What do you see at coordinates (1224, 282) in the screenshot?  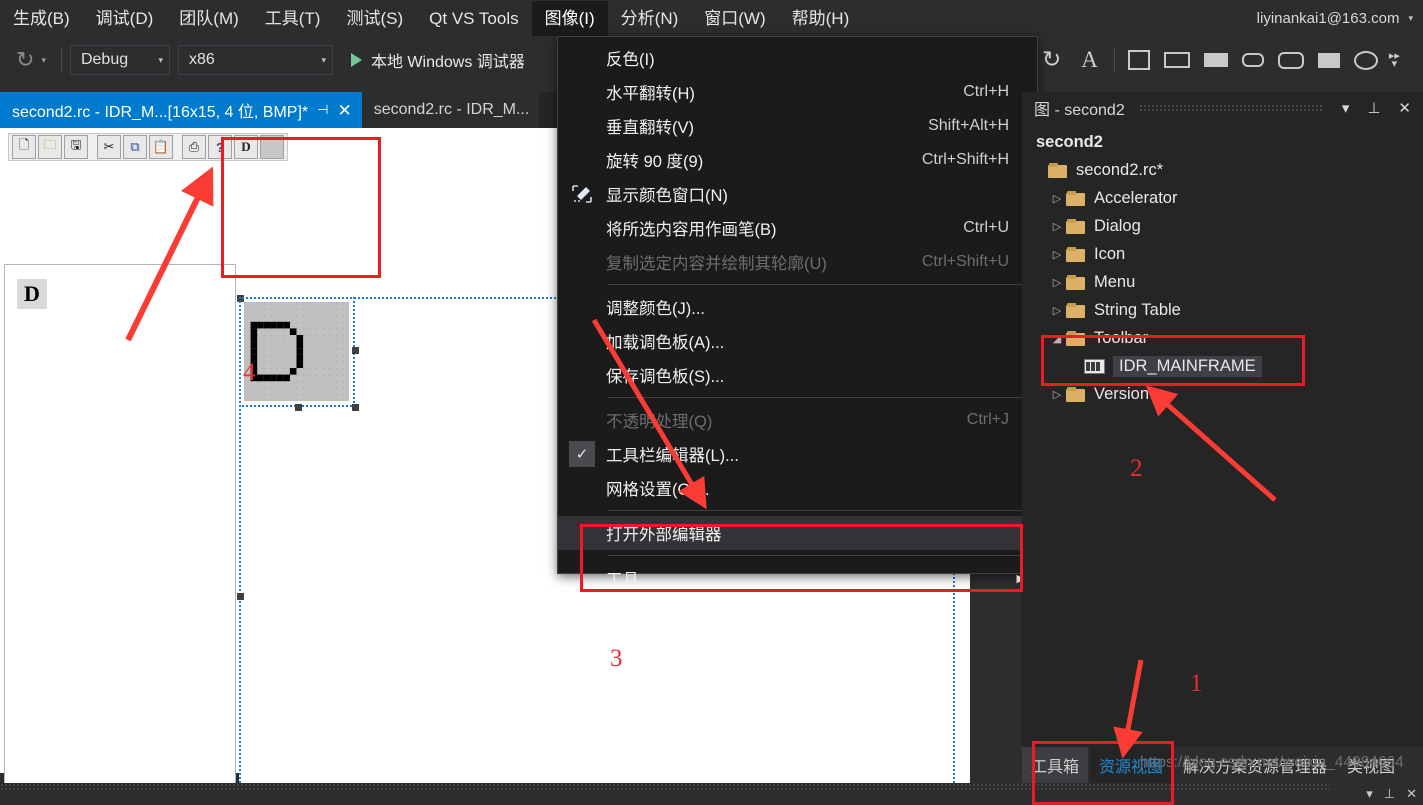 I see `tree-node-menu: ▷ Menu` at bounding box center [1224, 282].